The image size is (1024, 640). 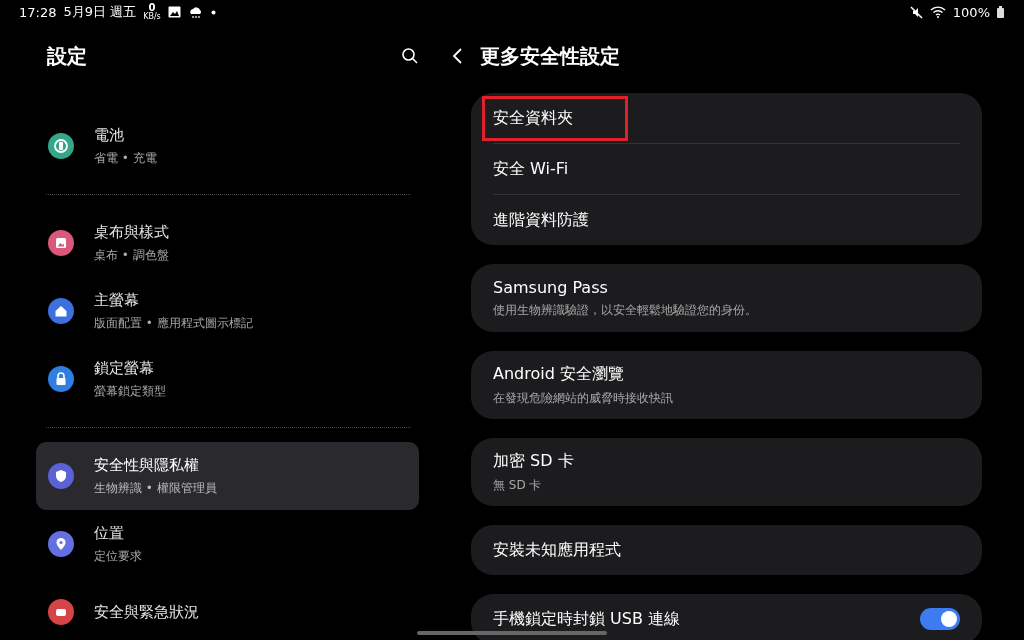 I want to click on row-title: 進階資料防護, so click(x=541, y=220).